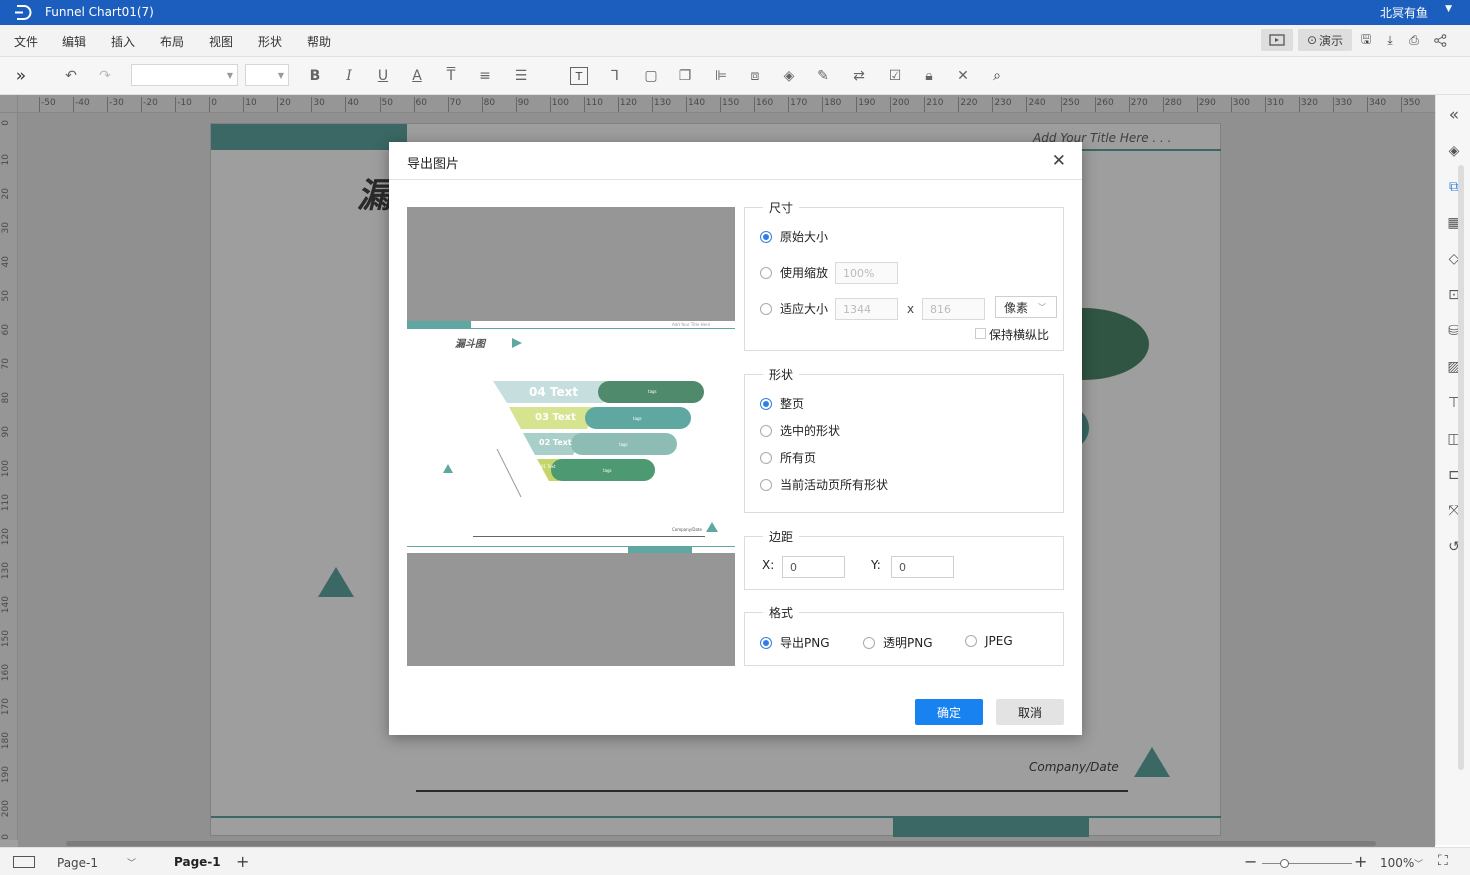 The image size is (1470, 875). Describe the element at coordinates (485, 76) in the screenshot. I see `align-icon: ≡` at that location.